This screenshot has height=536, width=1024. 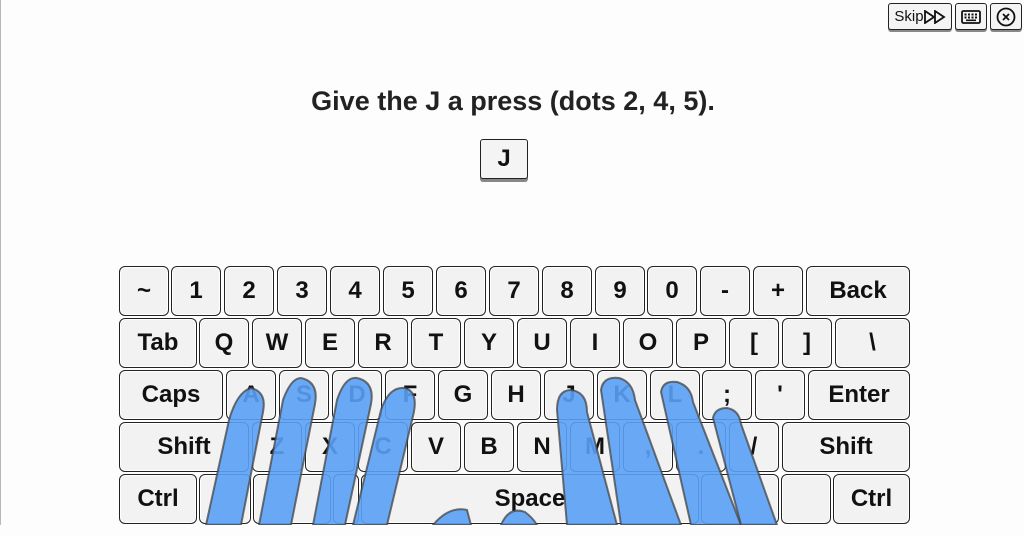 I want to click on key-slash: /, so click(x=754, y=447).